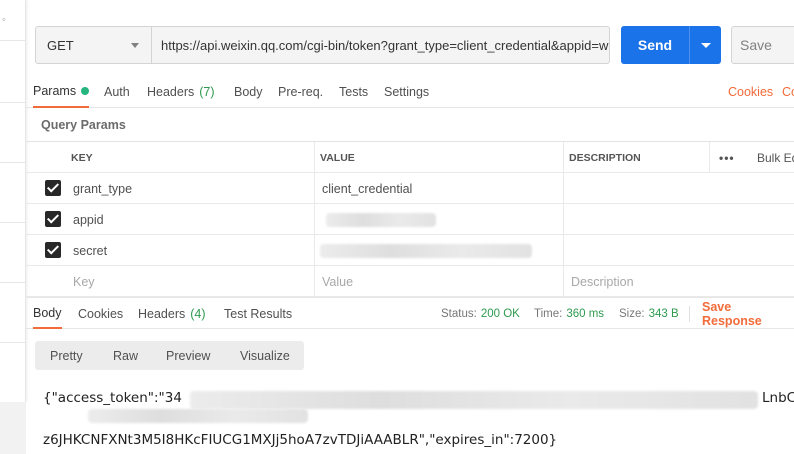  I want to click on response-tab-headers: Headers (4), so click(172, 313).